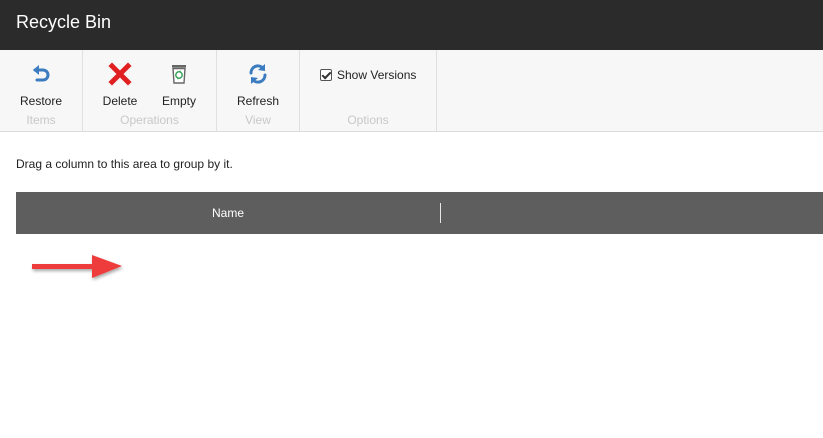  I want to click on delete-label: Delete, so click(120, 101).